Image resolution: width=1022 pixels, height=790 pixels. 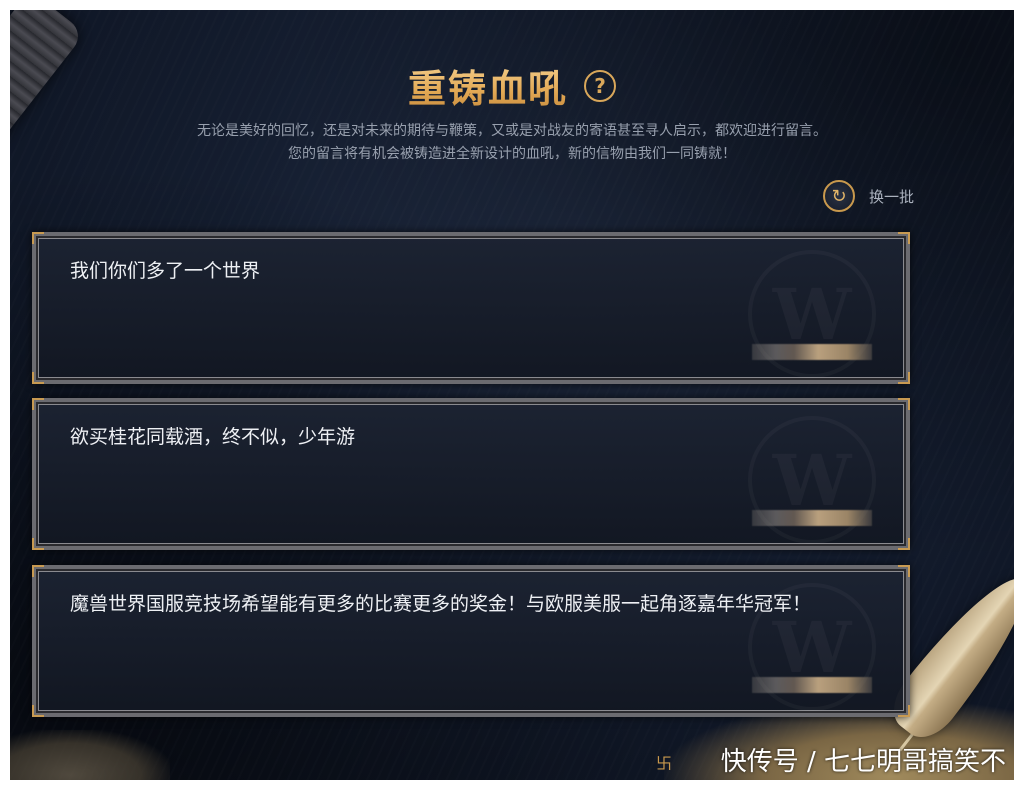 I want to click on message-text: 魔兽世界国服竞技场希望能有更多的比赛更多的奖金！与欧服美服一起角逐嘉年华冠军！, so click(x=441, y=604).